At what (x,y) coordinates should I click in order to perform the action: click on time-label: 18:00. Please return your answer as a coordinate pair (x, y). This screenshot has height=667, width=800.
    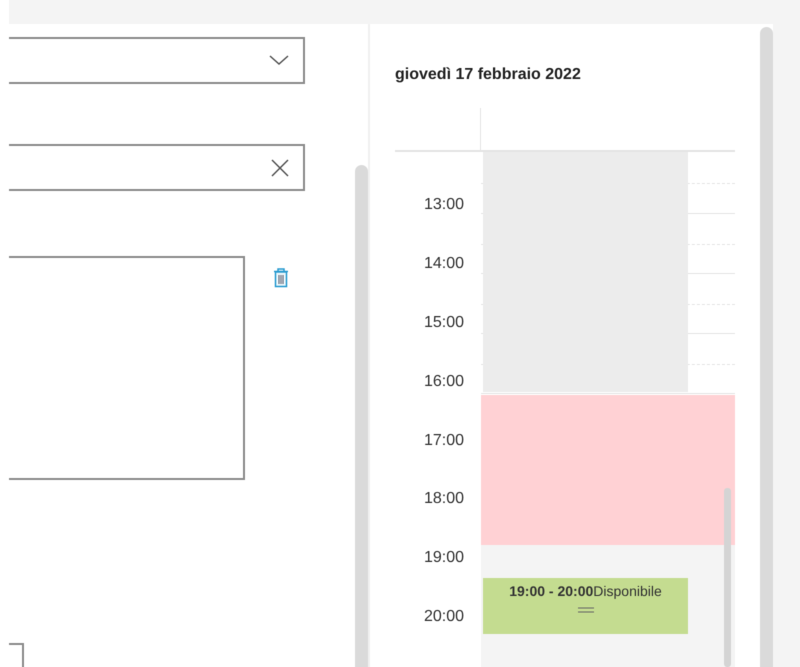
    Looking at the image, I should click on (444, 499).